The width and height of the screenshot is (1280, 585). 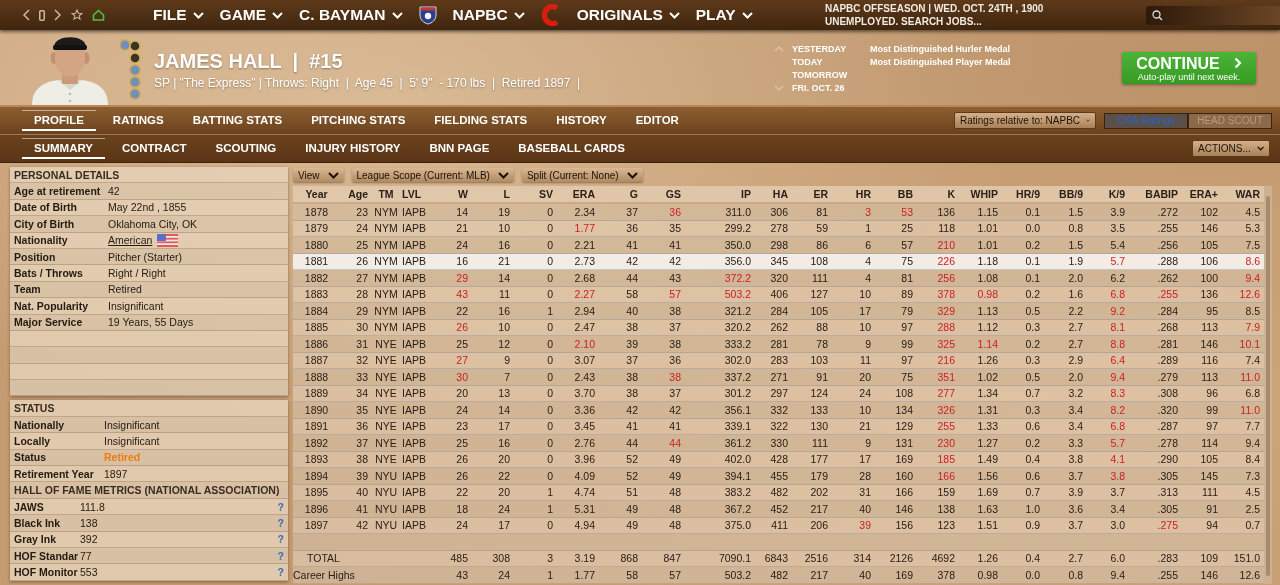 What do you see at coordinates (59, 120) in the screenshot?
I see `tab: PROFILE` at bounding box center [59, 120].